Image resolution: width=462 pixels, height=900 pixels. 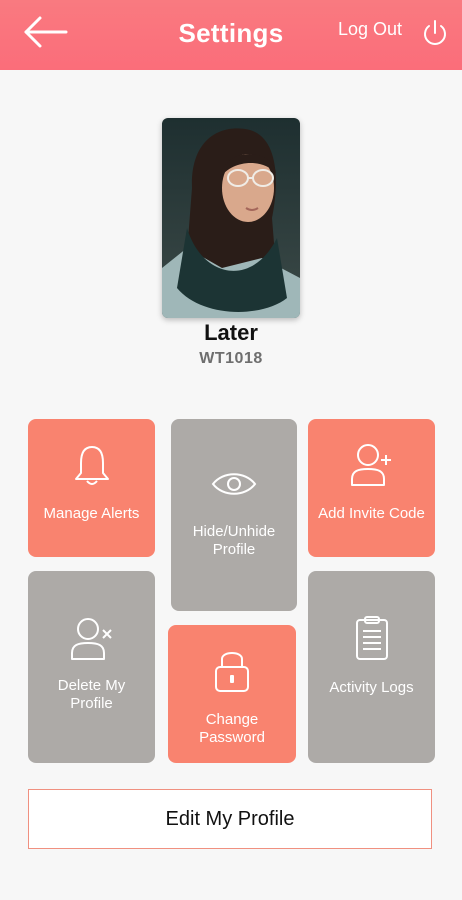 I want to click on logout-button: Log Out, so click(x=370, y=29).